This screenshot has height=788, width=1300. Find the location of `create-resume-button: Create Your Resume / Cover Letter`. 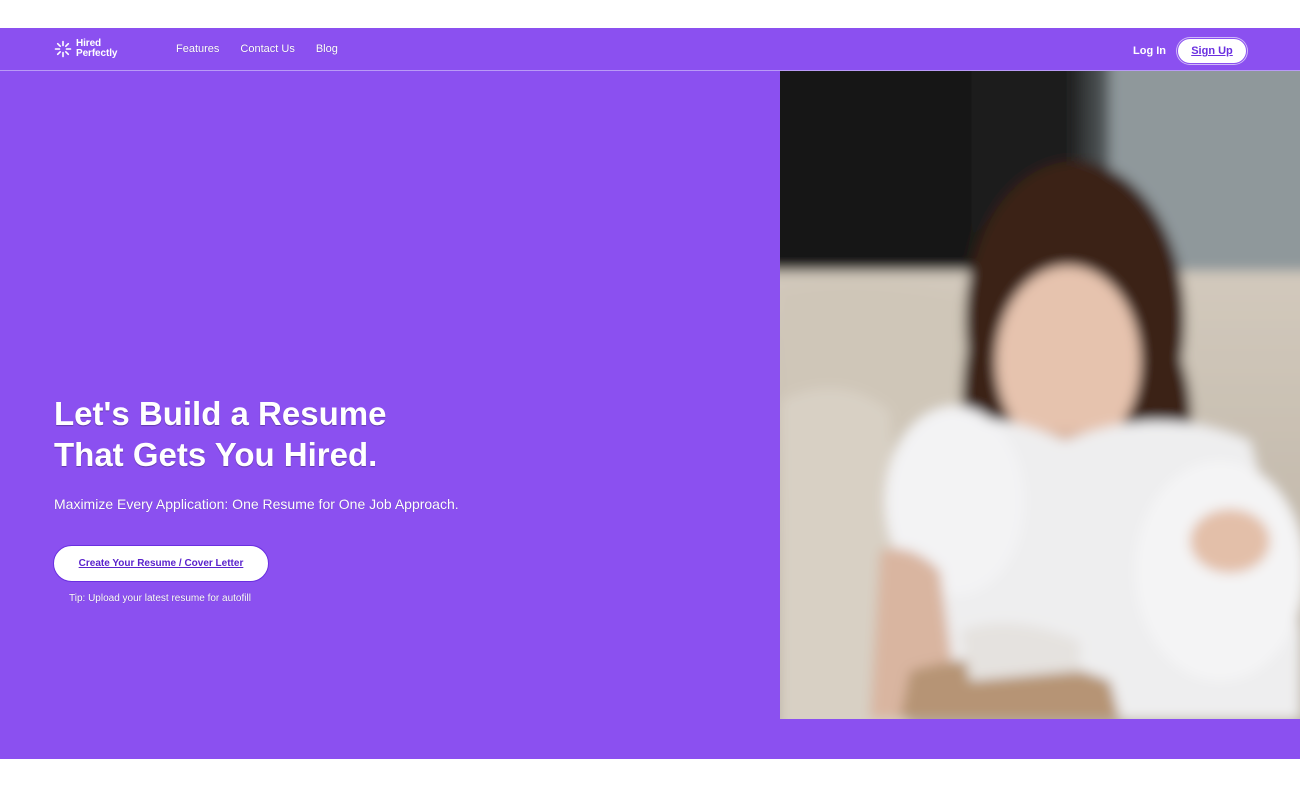

create-resume-button: Create Your Resume / Cover Letter is located at coordinates (161, 563).